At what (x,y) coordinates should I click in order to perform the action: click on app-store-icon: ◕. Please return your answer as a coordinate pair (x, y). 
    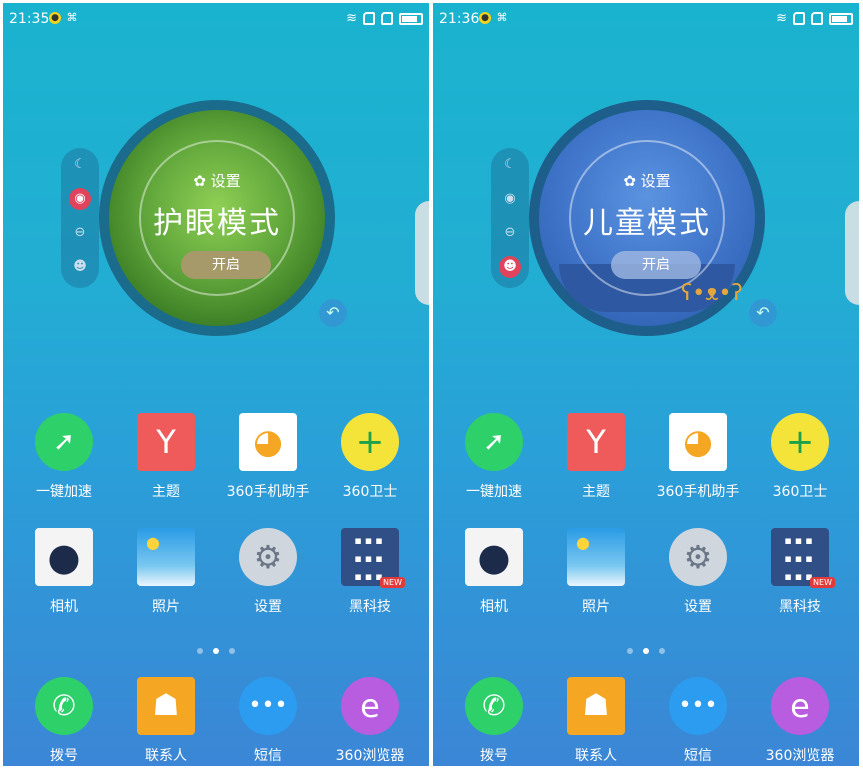
    Looking at the image, I should click on (268, 442).